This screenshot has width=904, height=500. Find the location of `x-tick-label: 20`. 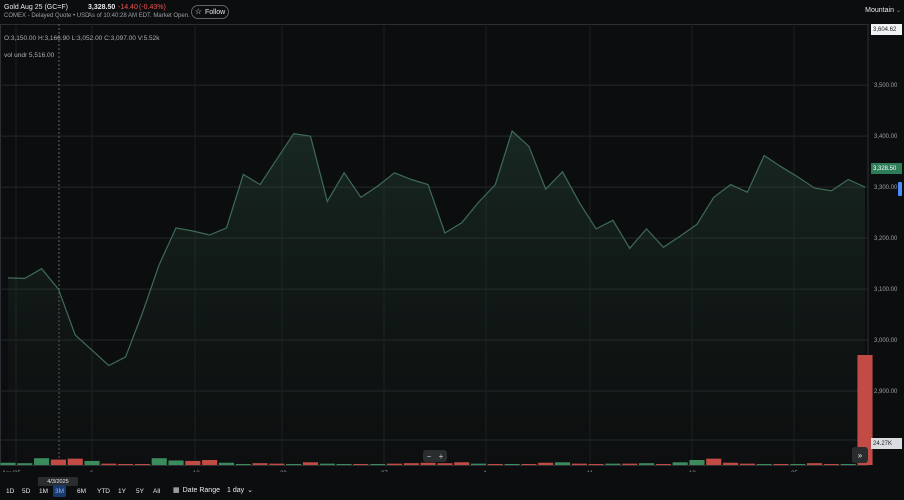

x-tick-label: 20 is located at coordinates (283, 471).